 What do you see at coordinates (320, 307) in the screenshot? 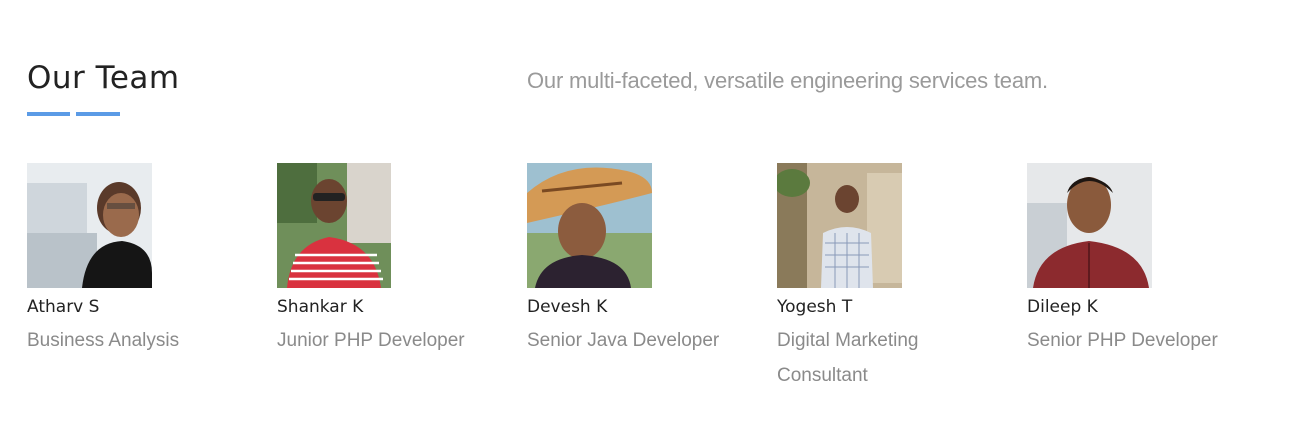
I see `member-name: Shankar K` at bounding box center [320, 307].